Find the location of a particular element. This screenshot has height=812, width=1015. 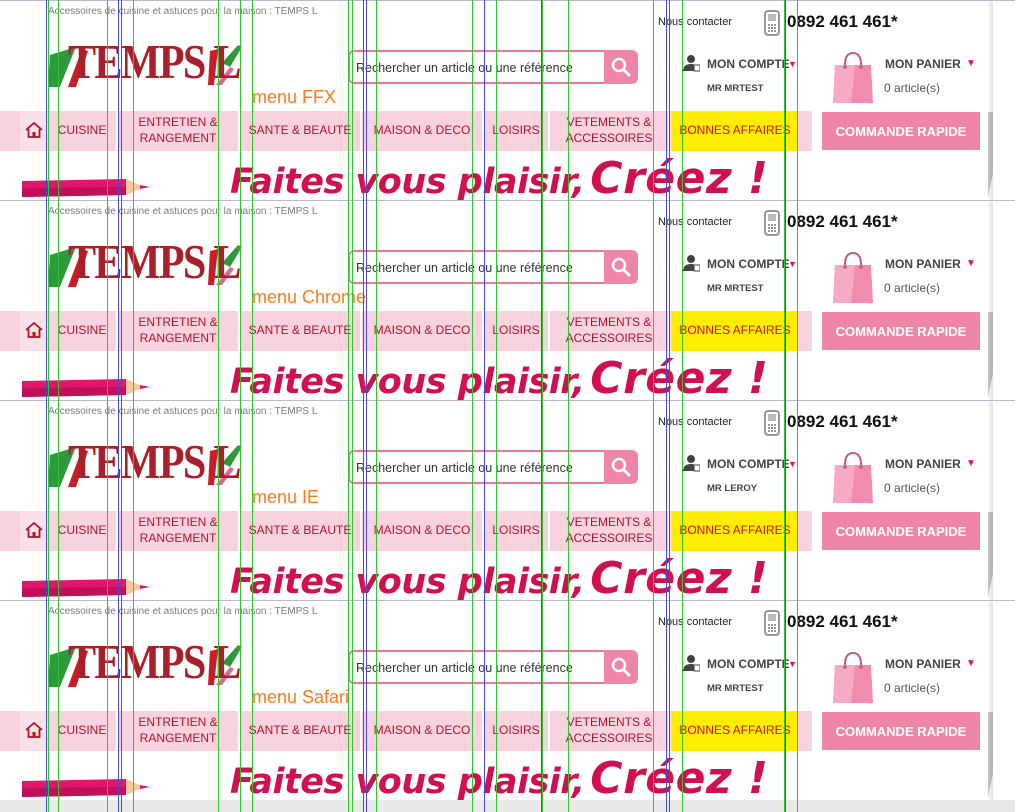

pencil-icon is located at coordinates (86, 388).